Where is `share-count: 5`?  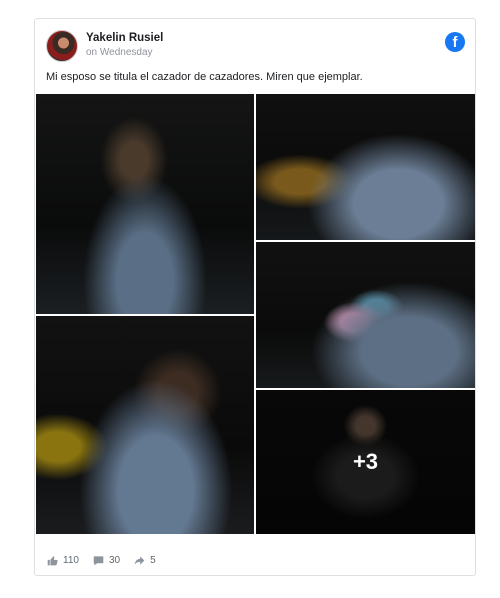
share-count: 5 is located at coordinates (153, 560).